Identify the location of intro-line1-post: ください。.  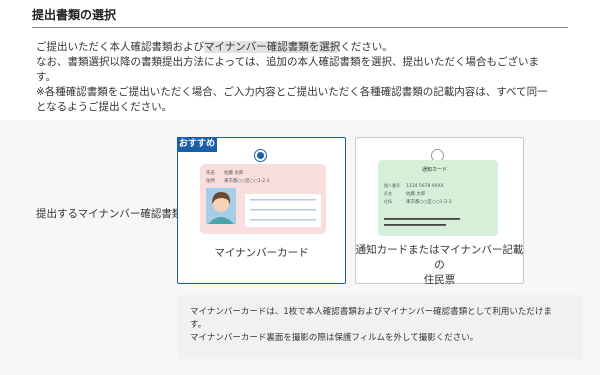
(366, 47).